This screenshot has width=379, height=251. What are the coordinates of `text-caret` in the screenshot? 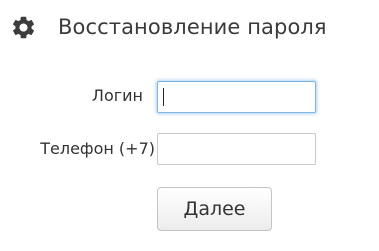 It's located at (163, 97).